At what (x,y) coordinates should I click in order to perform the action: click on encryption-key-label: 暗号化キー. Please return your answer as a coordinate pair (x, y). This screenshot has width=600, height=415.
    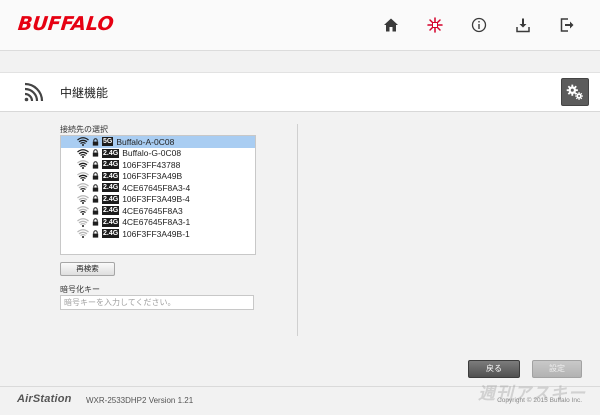
    Looking at the image, I should click on (80, 289).